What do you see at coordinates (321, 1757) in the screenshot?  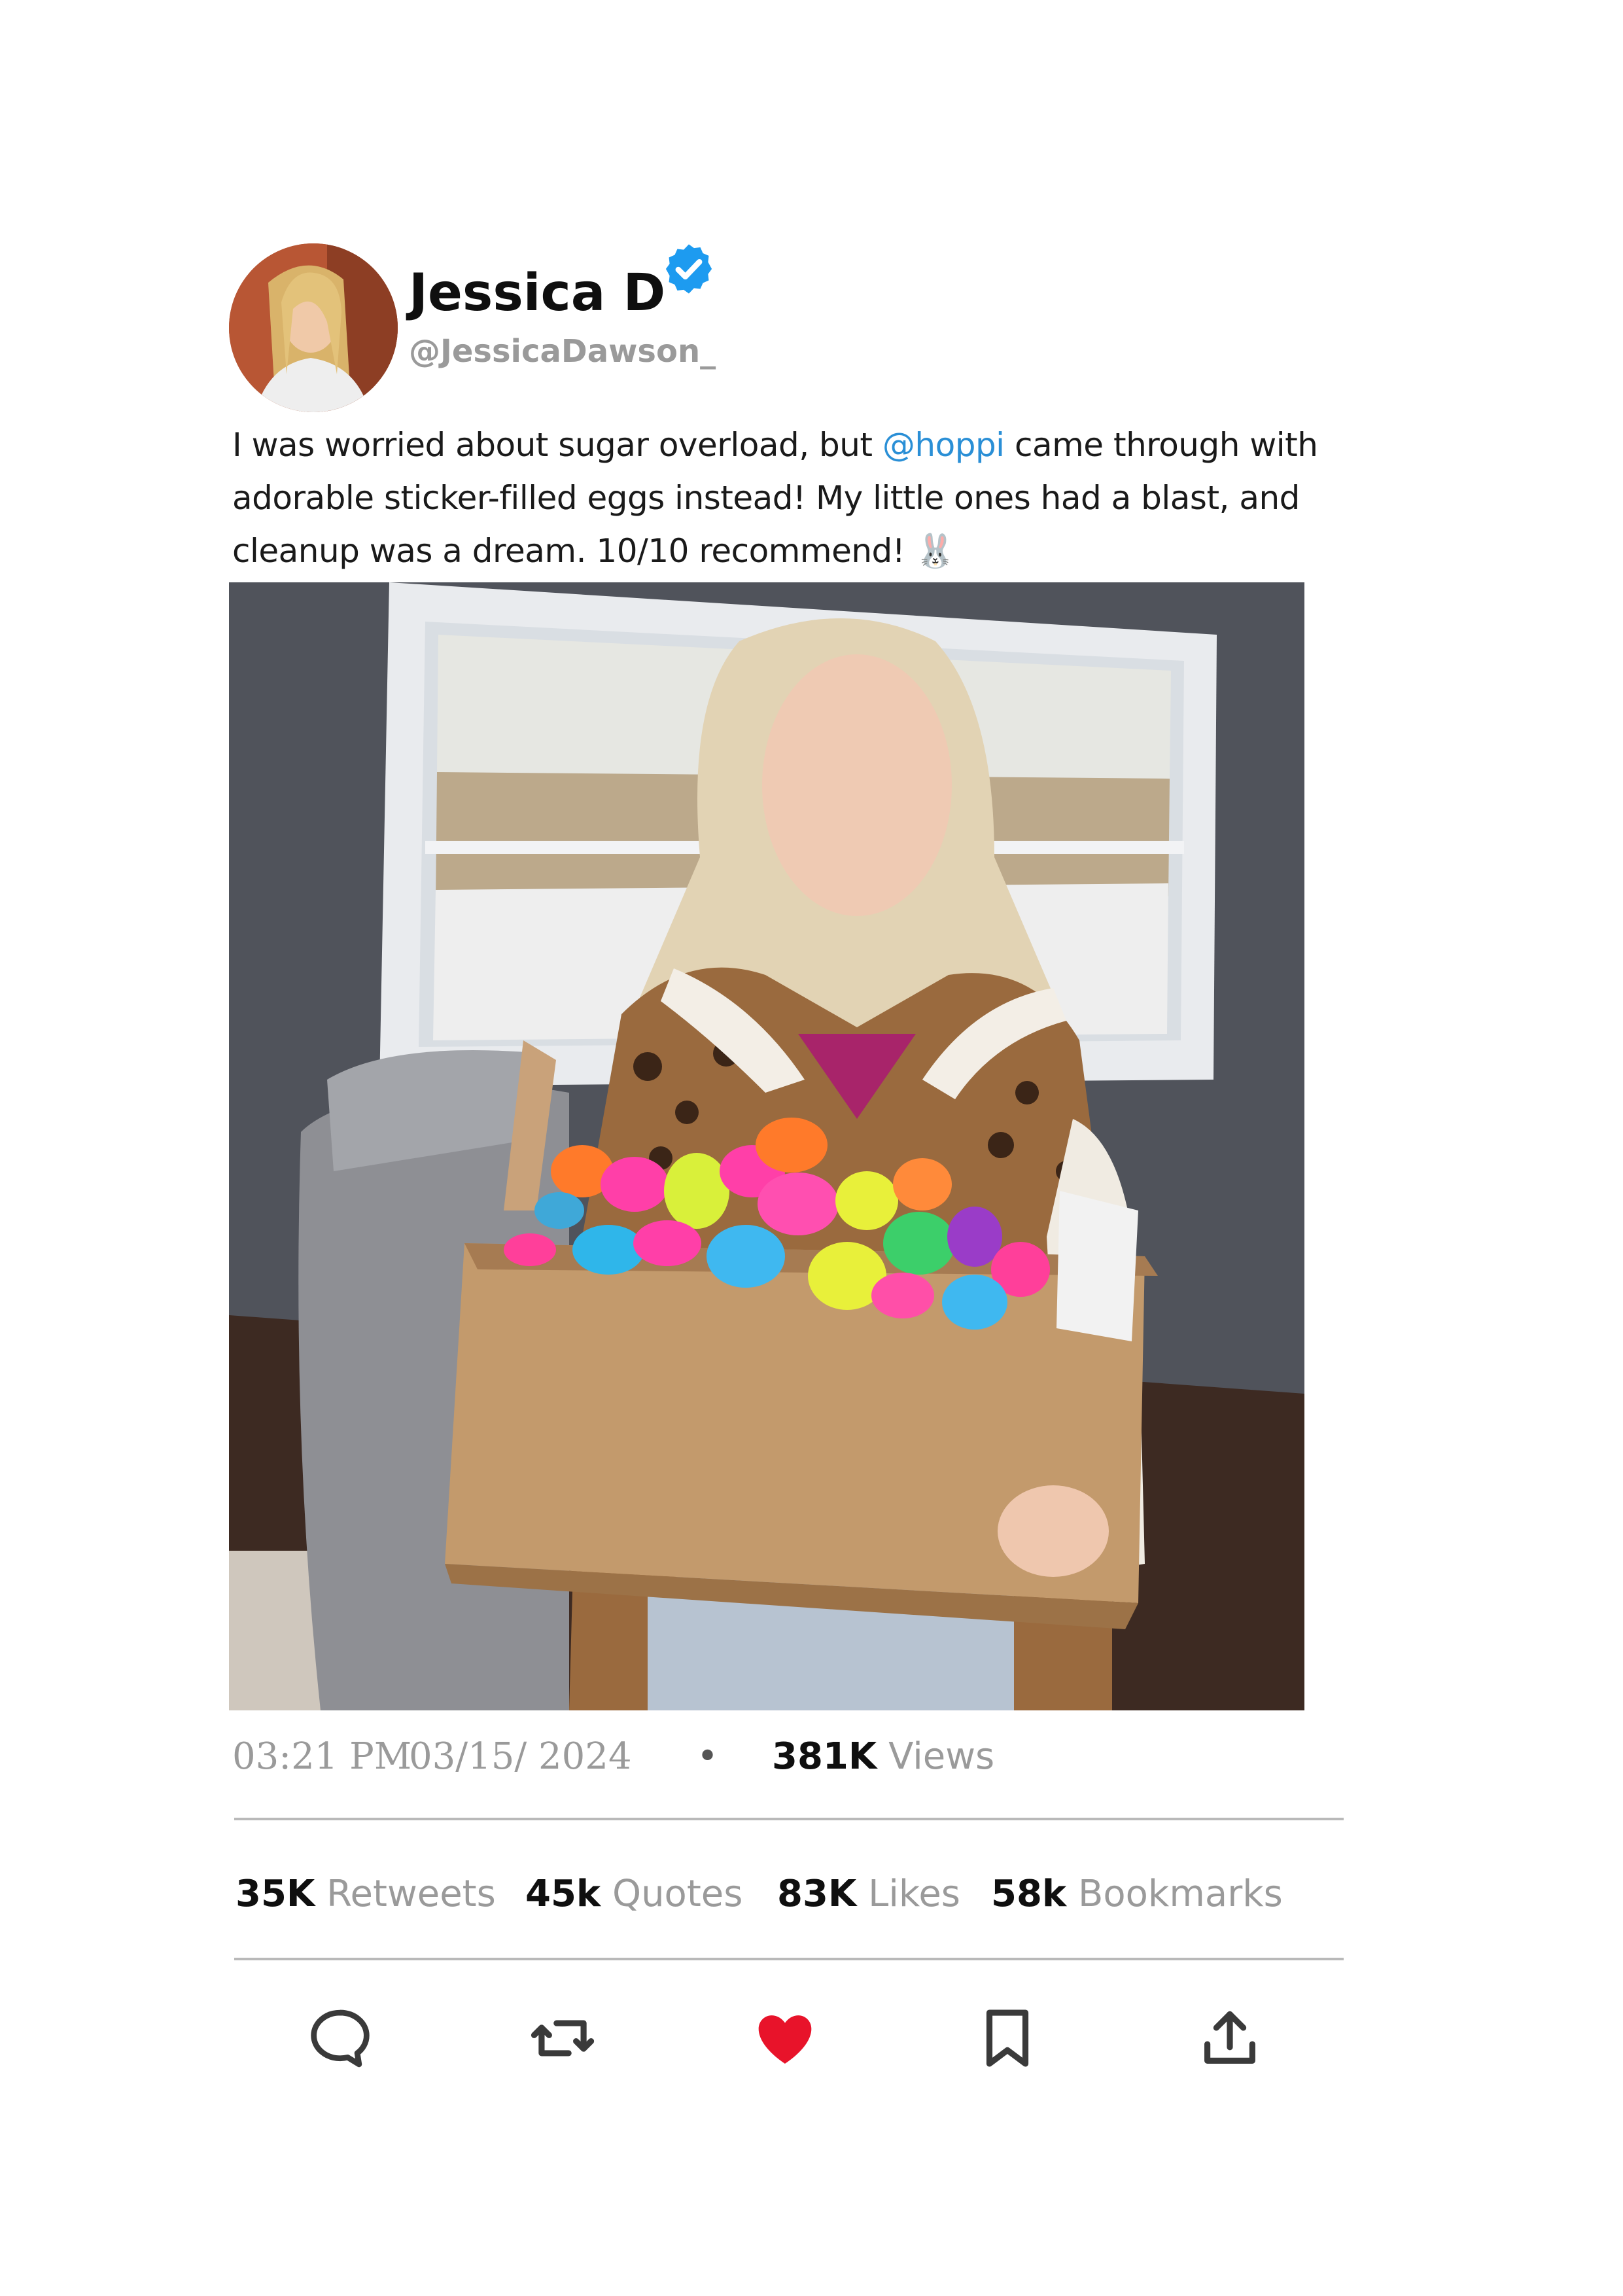 I see `tweet-time: 03:21 PM` at bounding box center [321, 1757].